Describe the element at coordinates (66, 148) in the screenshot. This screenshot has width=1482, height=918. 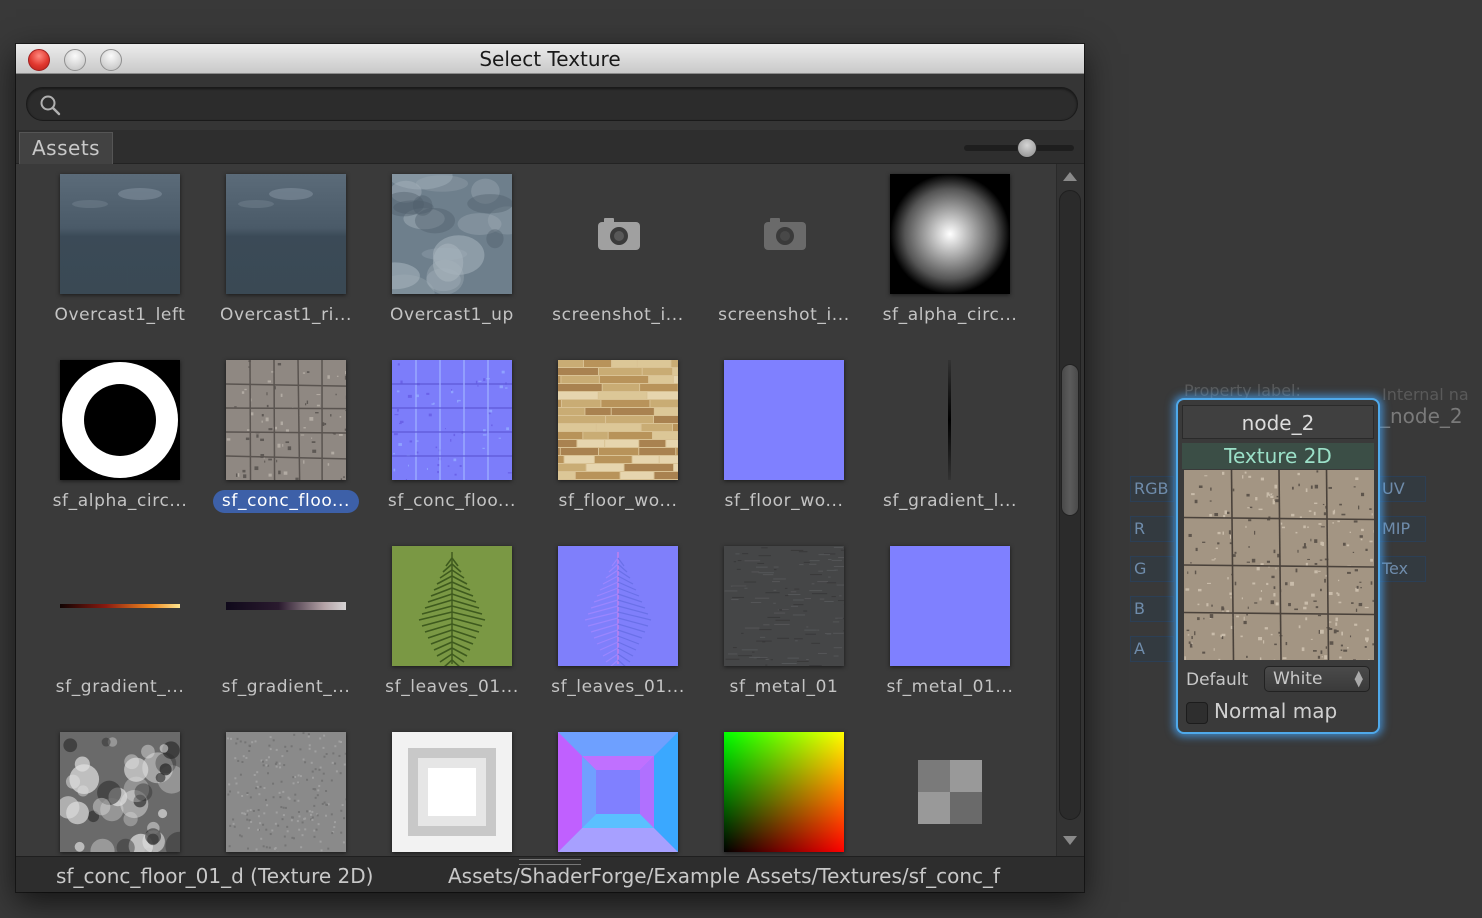
I see `tab-assets: Assets` at that location.